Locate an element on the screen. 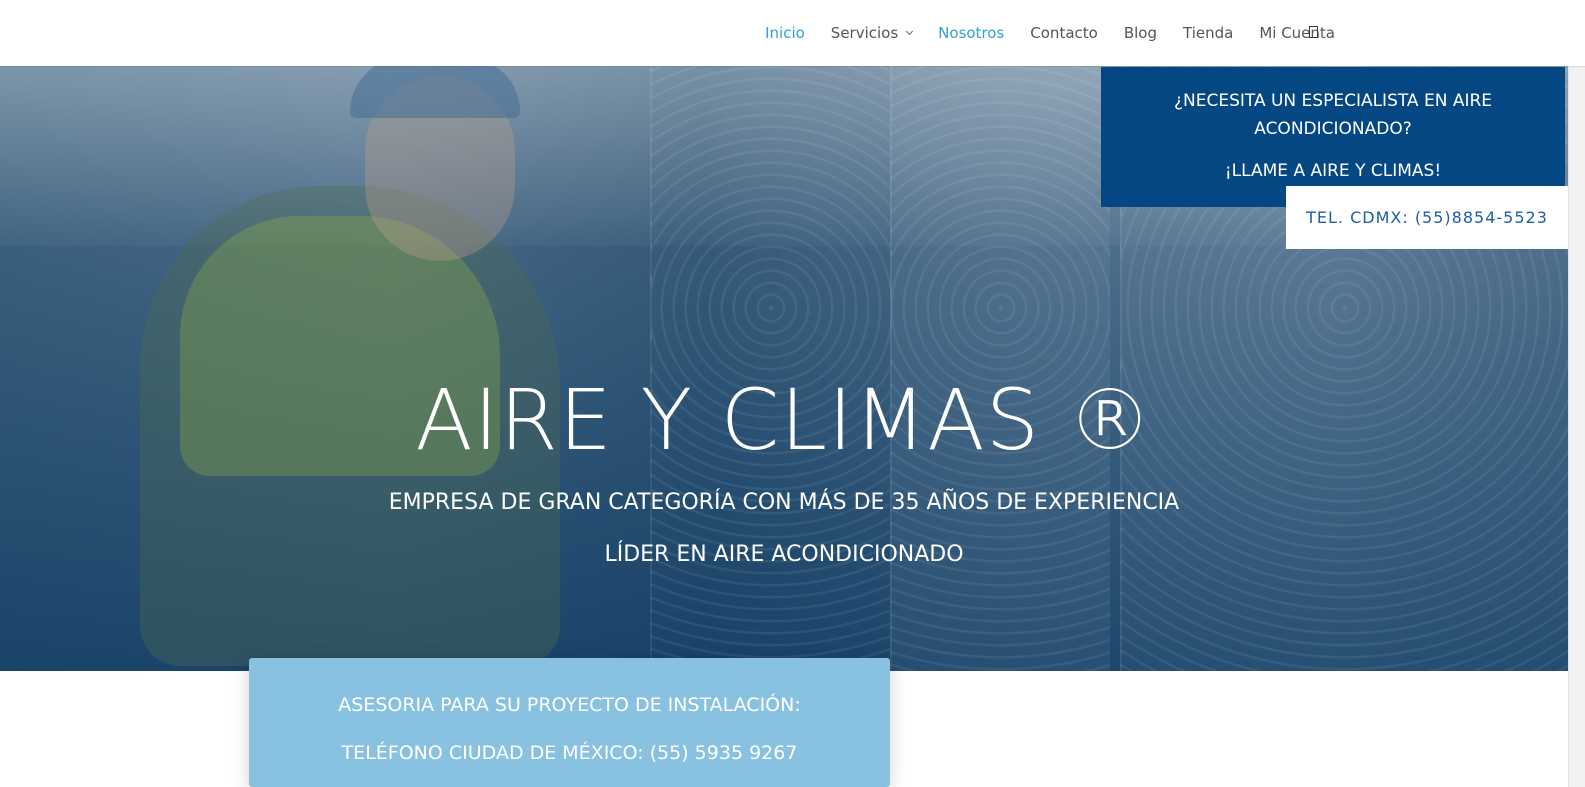  nav-item-label: Tienda is located at coordinates (1208, 33).